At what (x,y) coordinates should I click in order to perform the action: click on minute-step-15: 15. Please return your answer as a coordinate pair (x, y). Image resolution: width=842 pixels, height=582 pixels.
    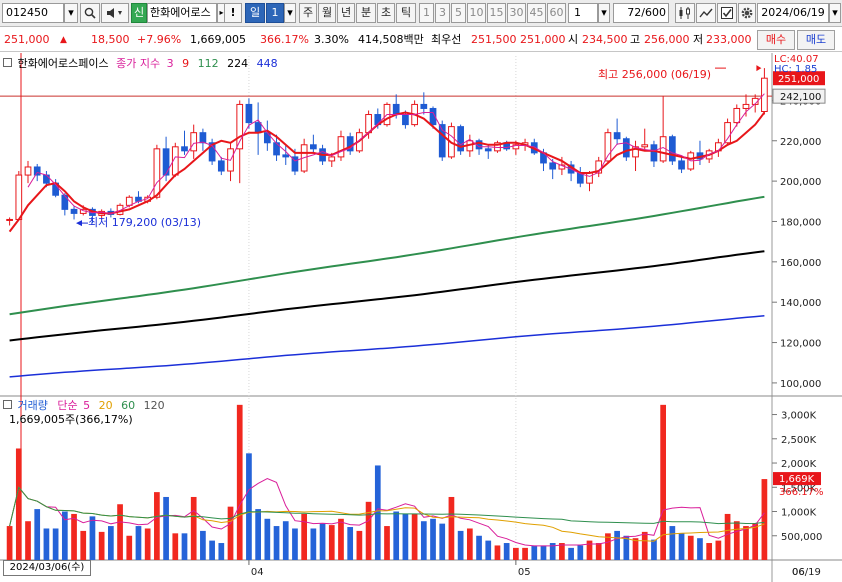
    Looking at the image, I should click on (496, 13).